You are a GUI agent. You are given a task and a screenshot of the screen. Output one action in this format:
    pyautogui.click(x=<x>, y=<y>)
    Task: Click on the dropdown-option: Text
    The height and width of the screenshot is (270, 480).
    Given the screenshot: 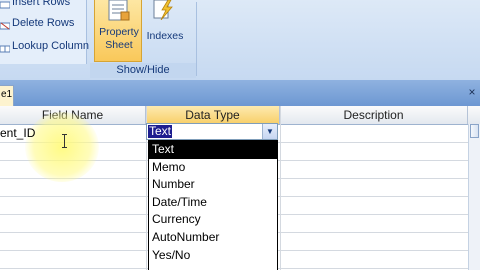 What is the action you would take?
    pyautogui.click(x=213, y=150)
    